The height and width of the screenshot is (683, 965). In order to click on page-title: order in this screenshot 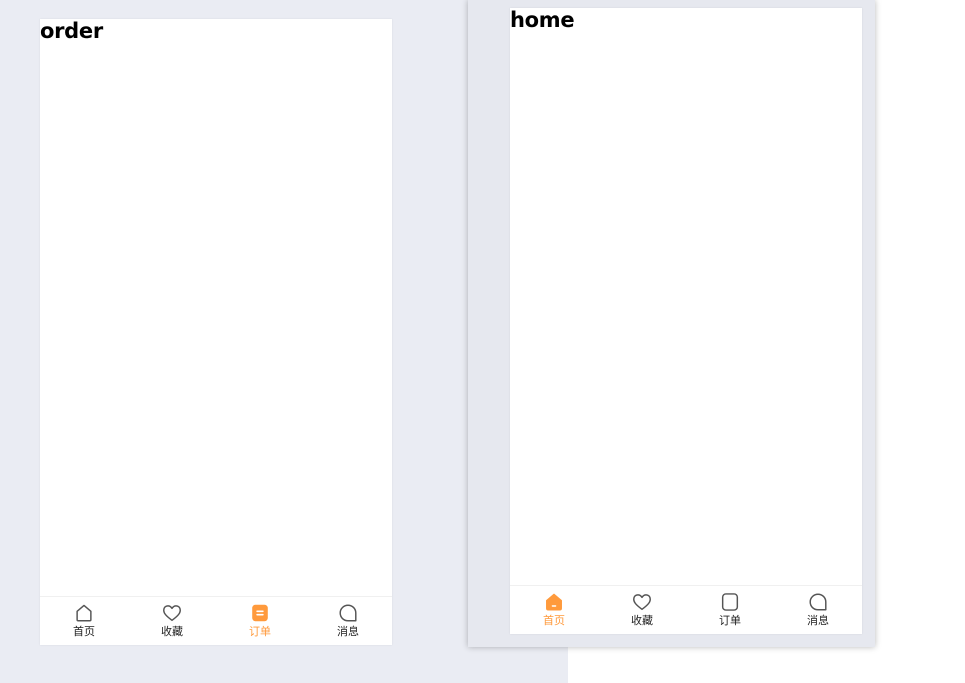, I will do `click(71, 31)`.